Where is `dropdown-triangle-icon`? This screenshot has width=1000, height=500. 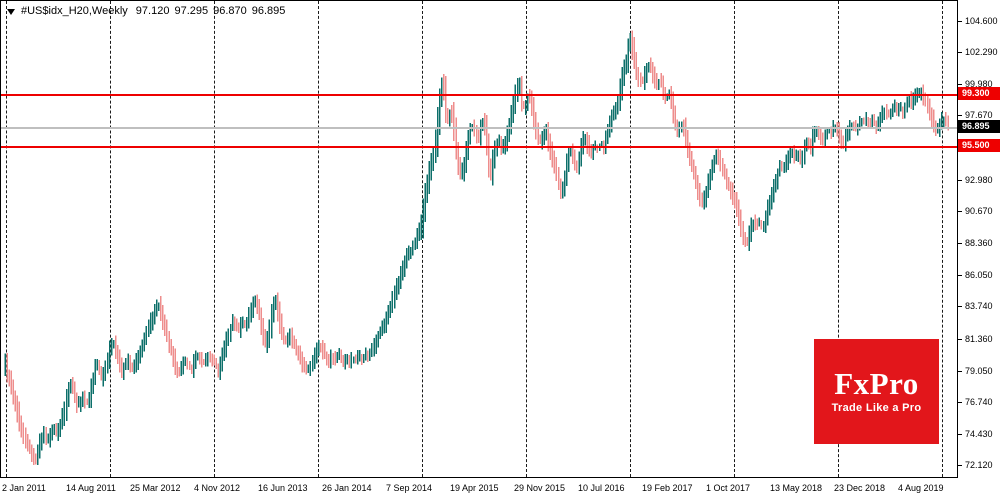 dropdown-triangle-icon is located at coordinates (11, 11).